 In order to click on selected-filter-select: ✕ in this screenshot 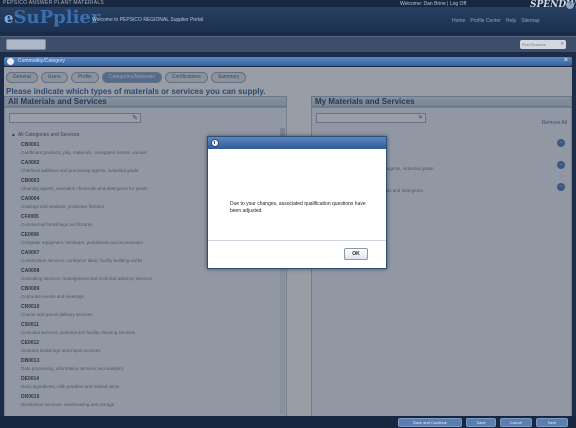, I will do `click(371, 118)`.